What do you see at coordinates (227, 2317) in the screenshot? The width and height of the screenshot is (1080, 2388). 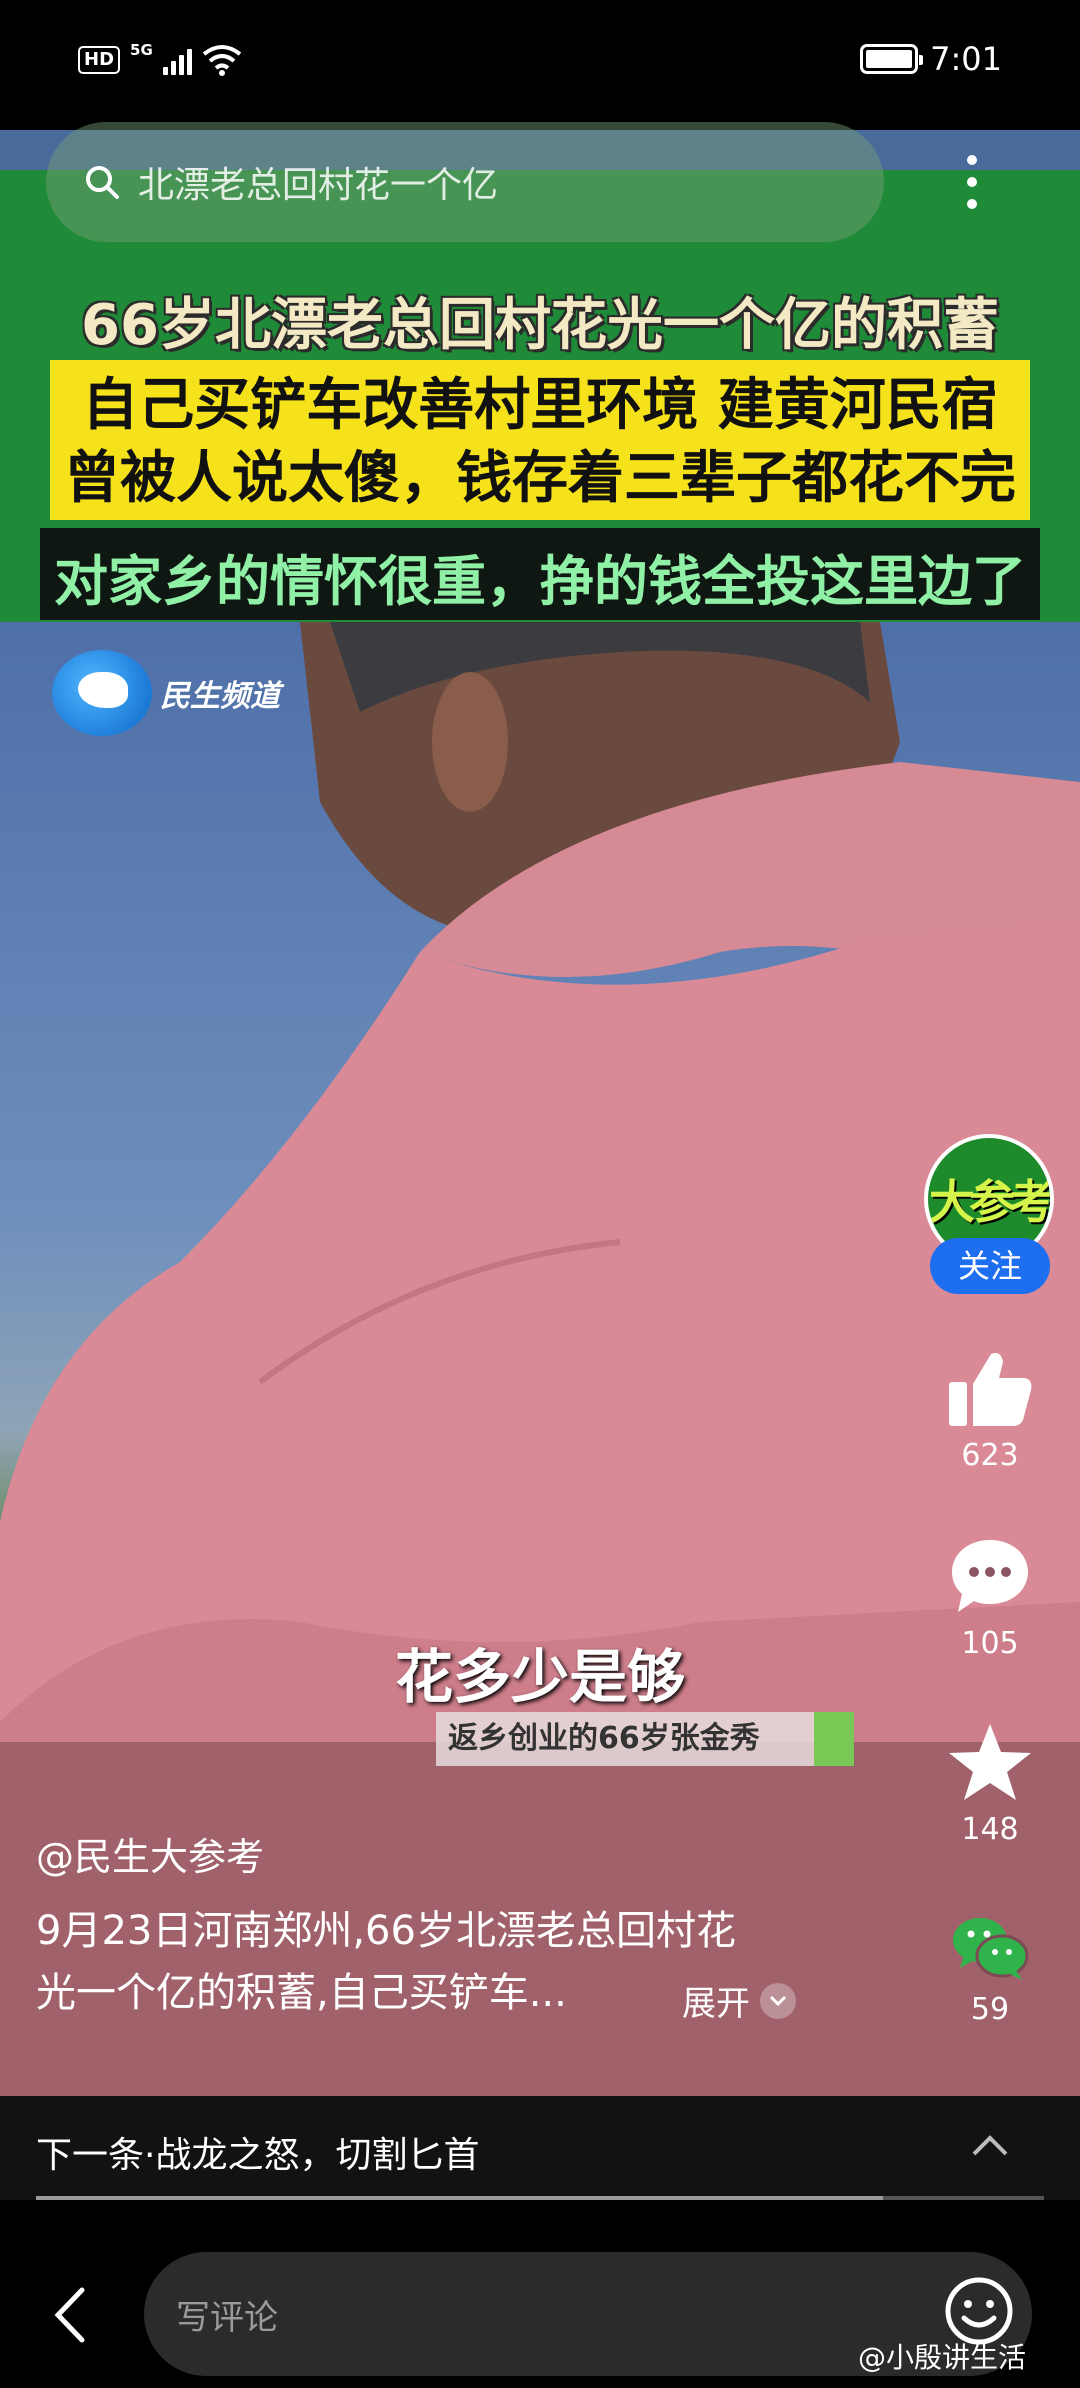 I see `comment-placeholder: 写评论` at bounding box center [227, 2317].